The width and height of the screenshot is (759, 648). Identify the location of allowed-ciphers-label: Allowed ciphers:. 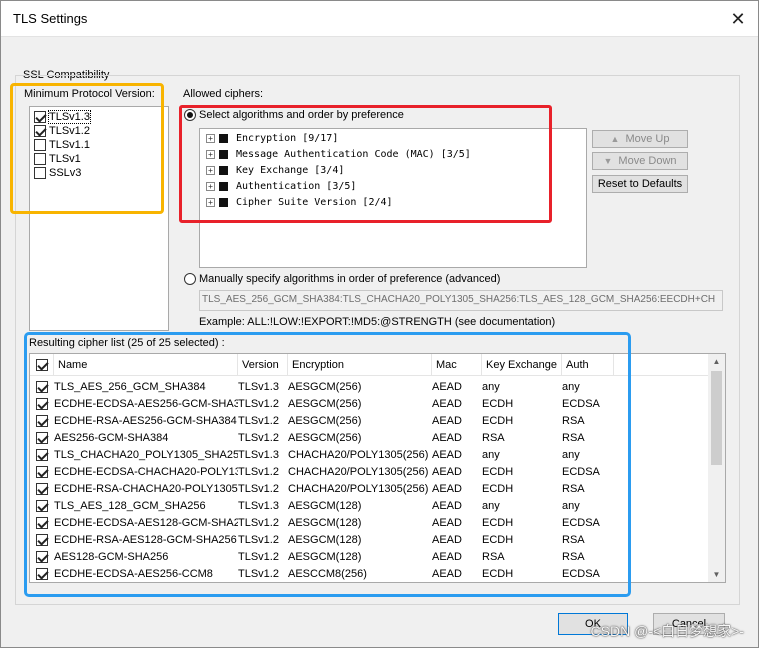
(223, 94).